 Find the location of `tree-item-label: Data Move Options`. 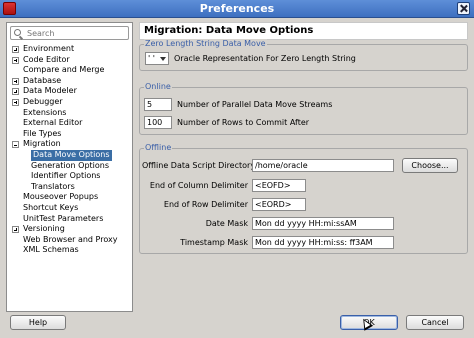

tree-item-label: Data Move Options is located at coordinates (71, 155).